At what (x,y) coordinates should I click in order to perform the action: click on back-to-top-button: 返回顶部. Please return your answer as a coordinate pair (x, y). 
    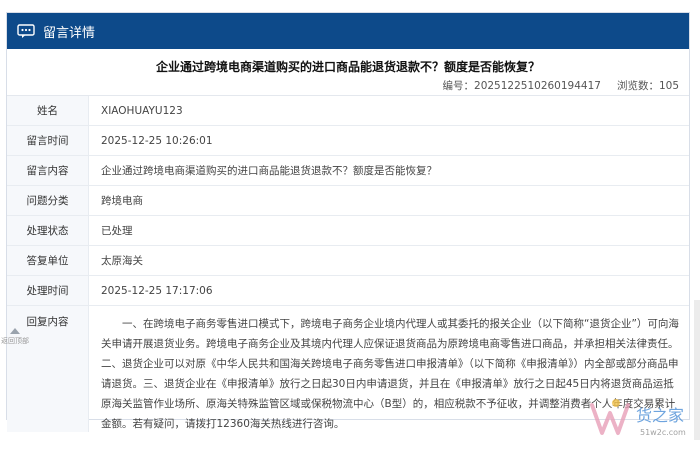
    Looking at the image, I should click on (15, 337).